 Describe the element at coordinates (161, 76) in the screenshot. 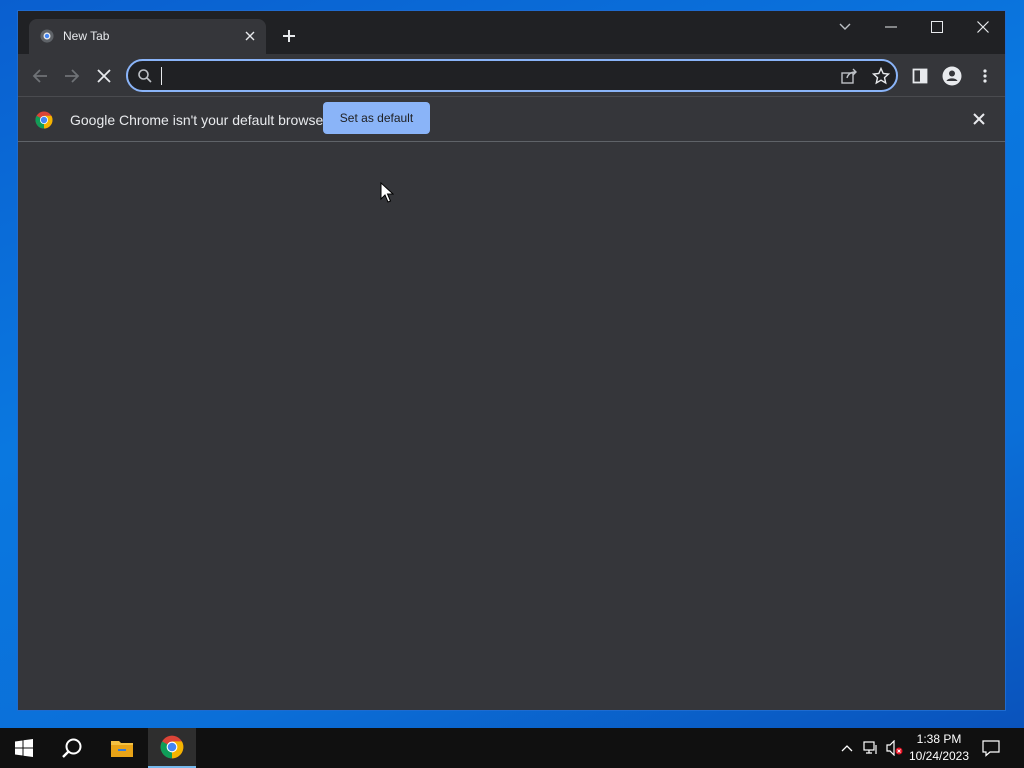

I see `text-caret` at that location.